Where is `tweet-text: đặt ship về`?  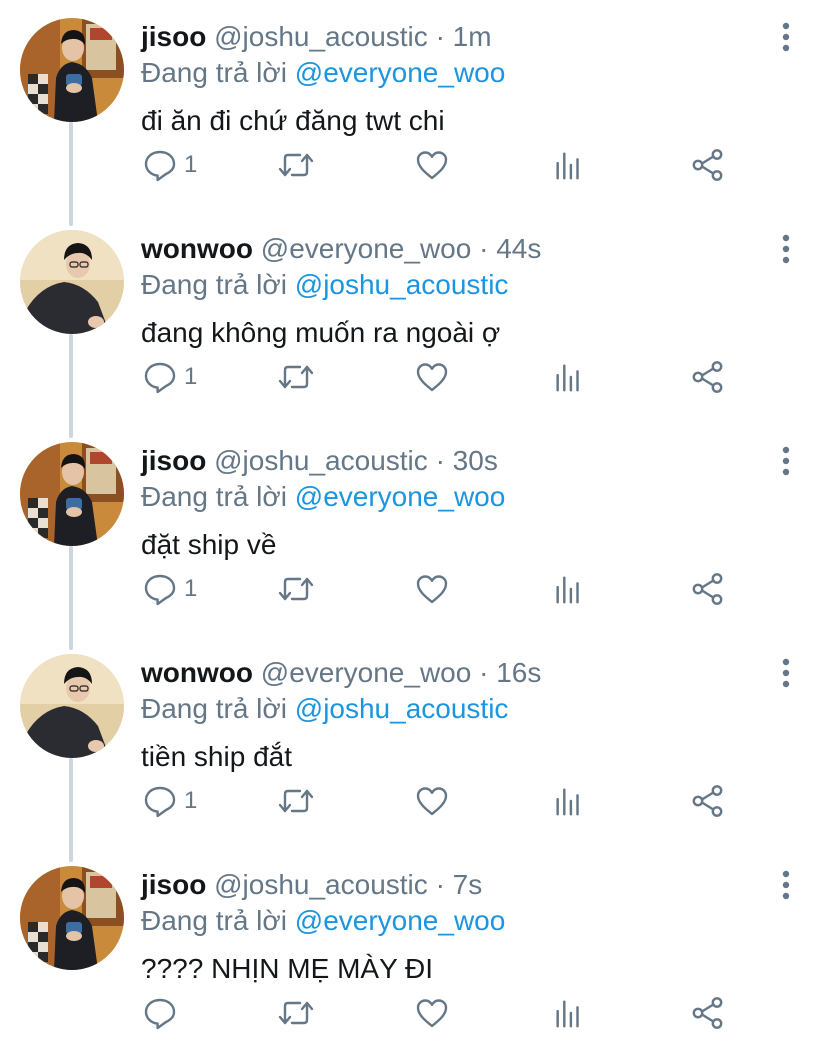
tweet-text: đặt ship về is located at coordinates (209, 544).